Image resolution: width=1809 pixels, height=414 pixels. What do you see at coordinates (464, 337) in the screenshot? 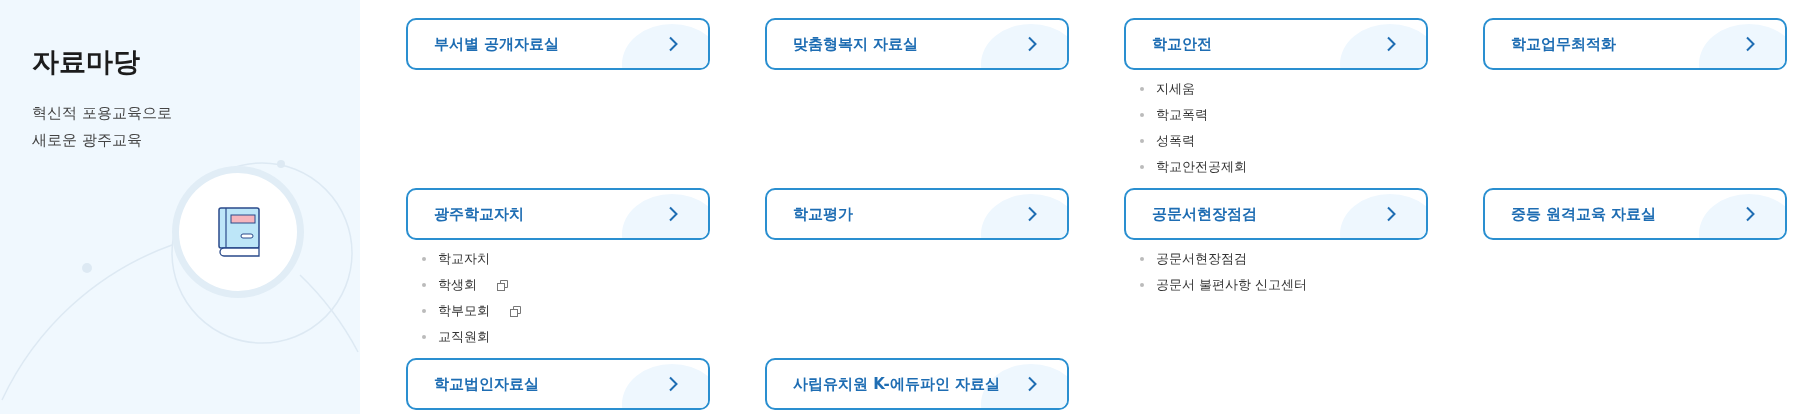
I see `sub-link: 교직원회` at bounding box center [464, 337].